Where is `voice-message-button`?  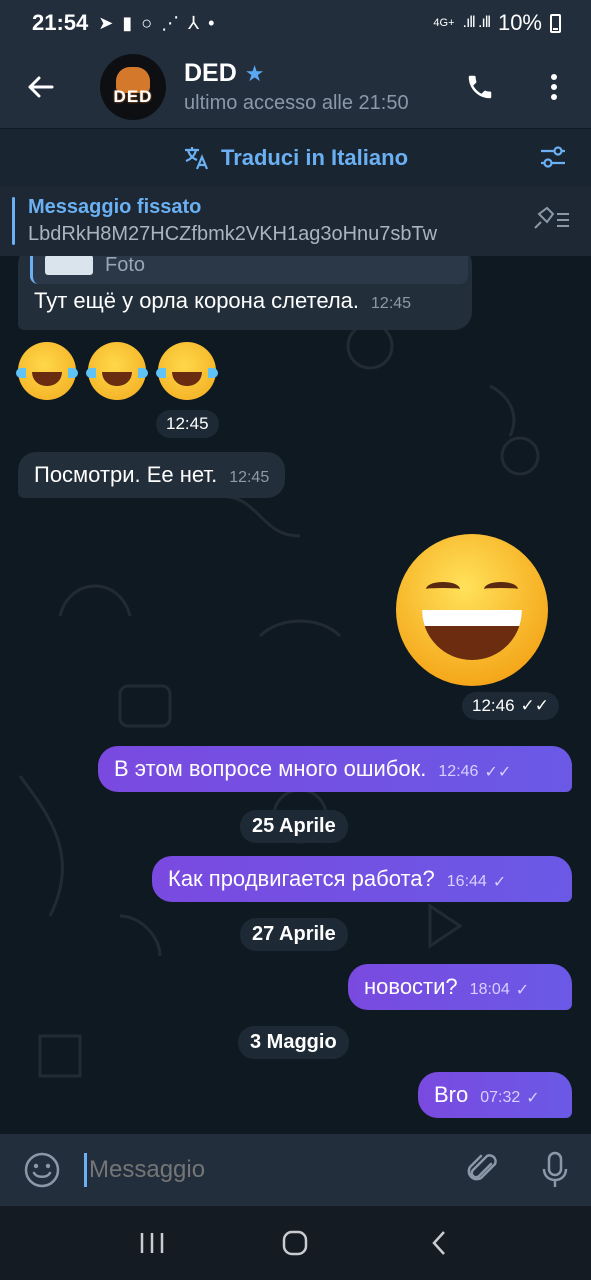
voice-message-button is located at coordinates (555, 1170).